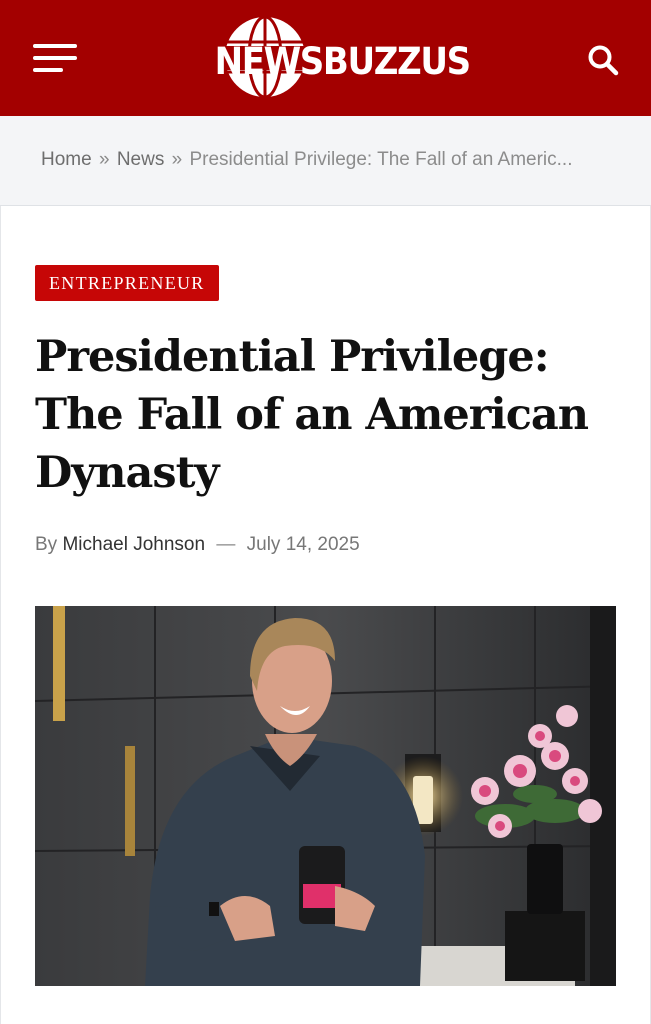 The width and height of the screenshot is (651, 1024). I want to click on site-logo: NEWSBUZZUS, so click(338, 58).